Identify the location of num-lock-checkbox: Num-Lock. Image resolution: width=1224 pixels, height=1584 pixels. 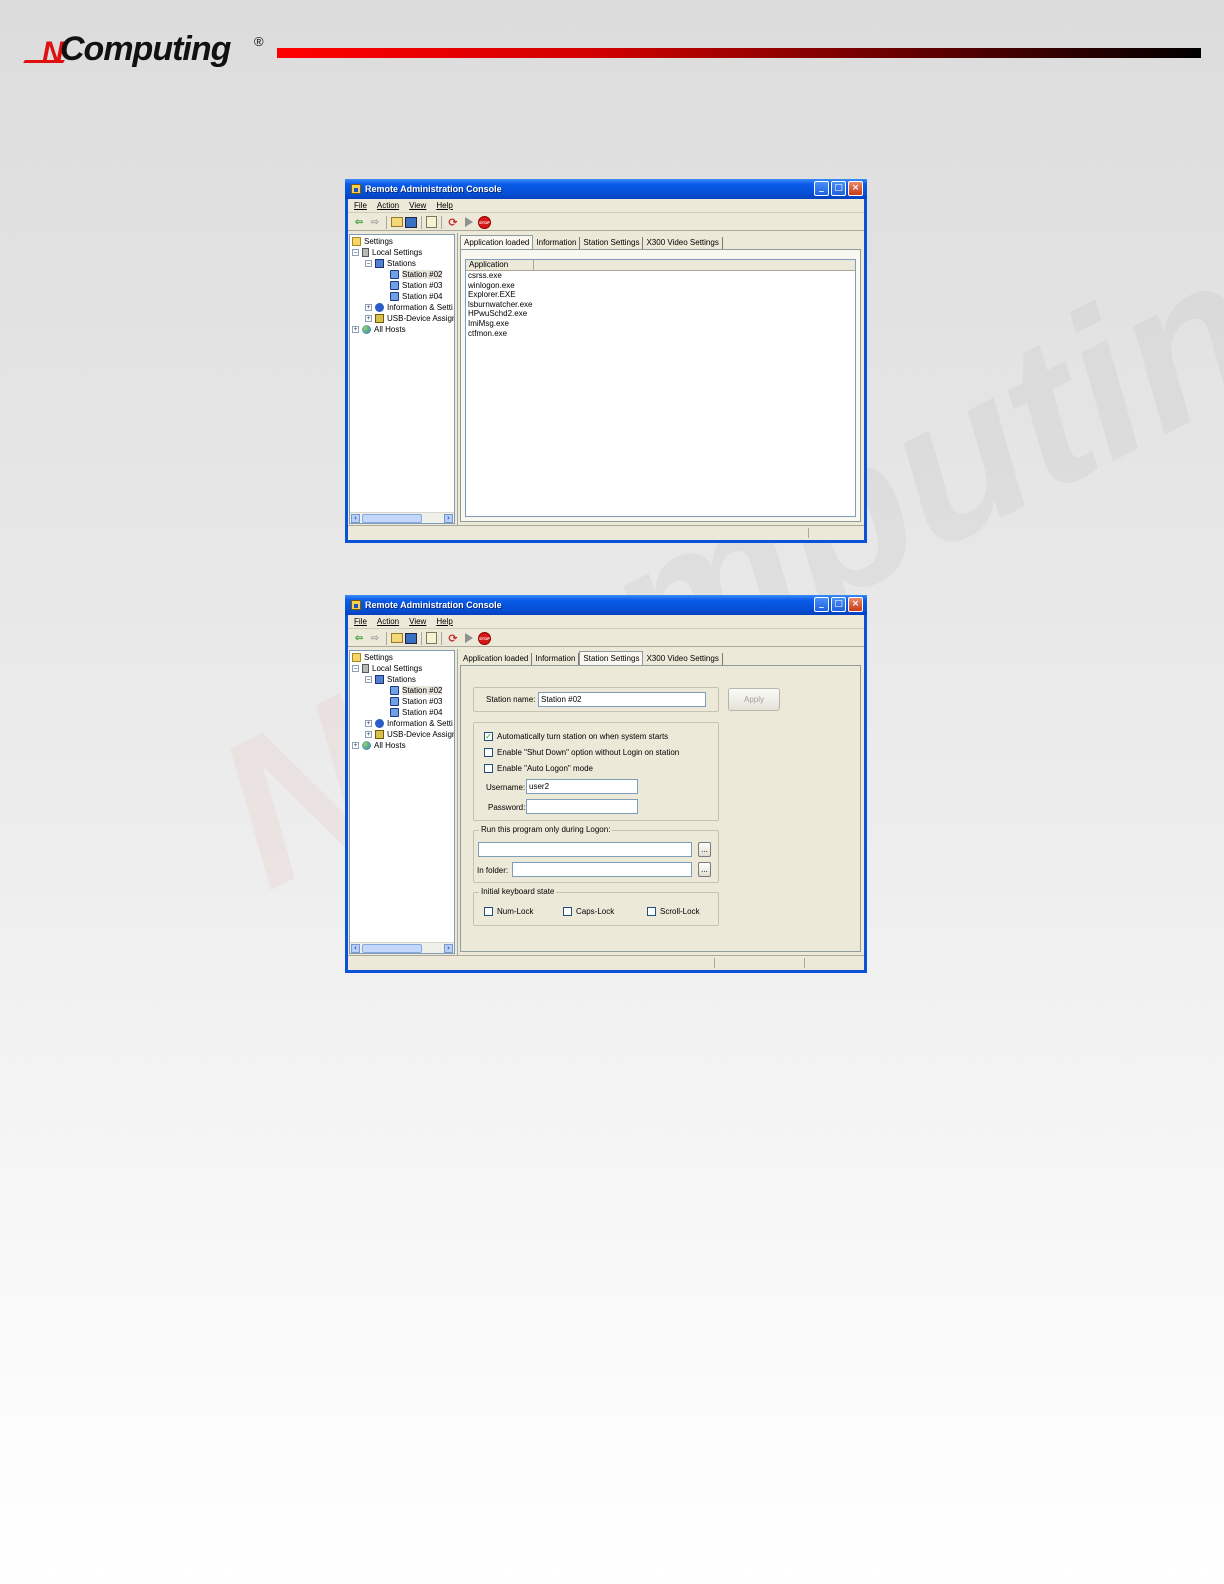
(508, 911).